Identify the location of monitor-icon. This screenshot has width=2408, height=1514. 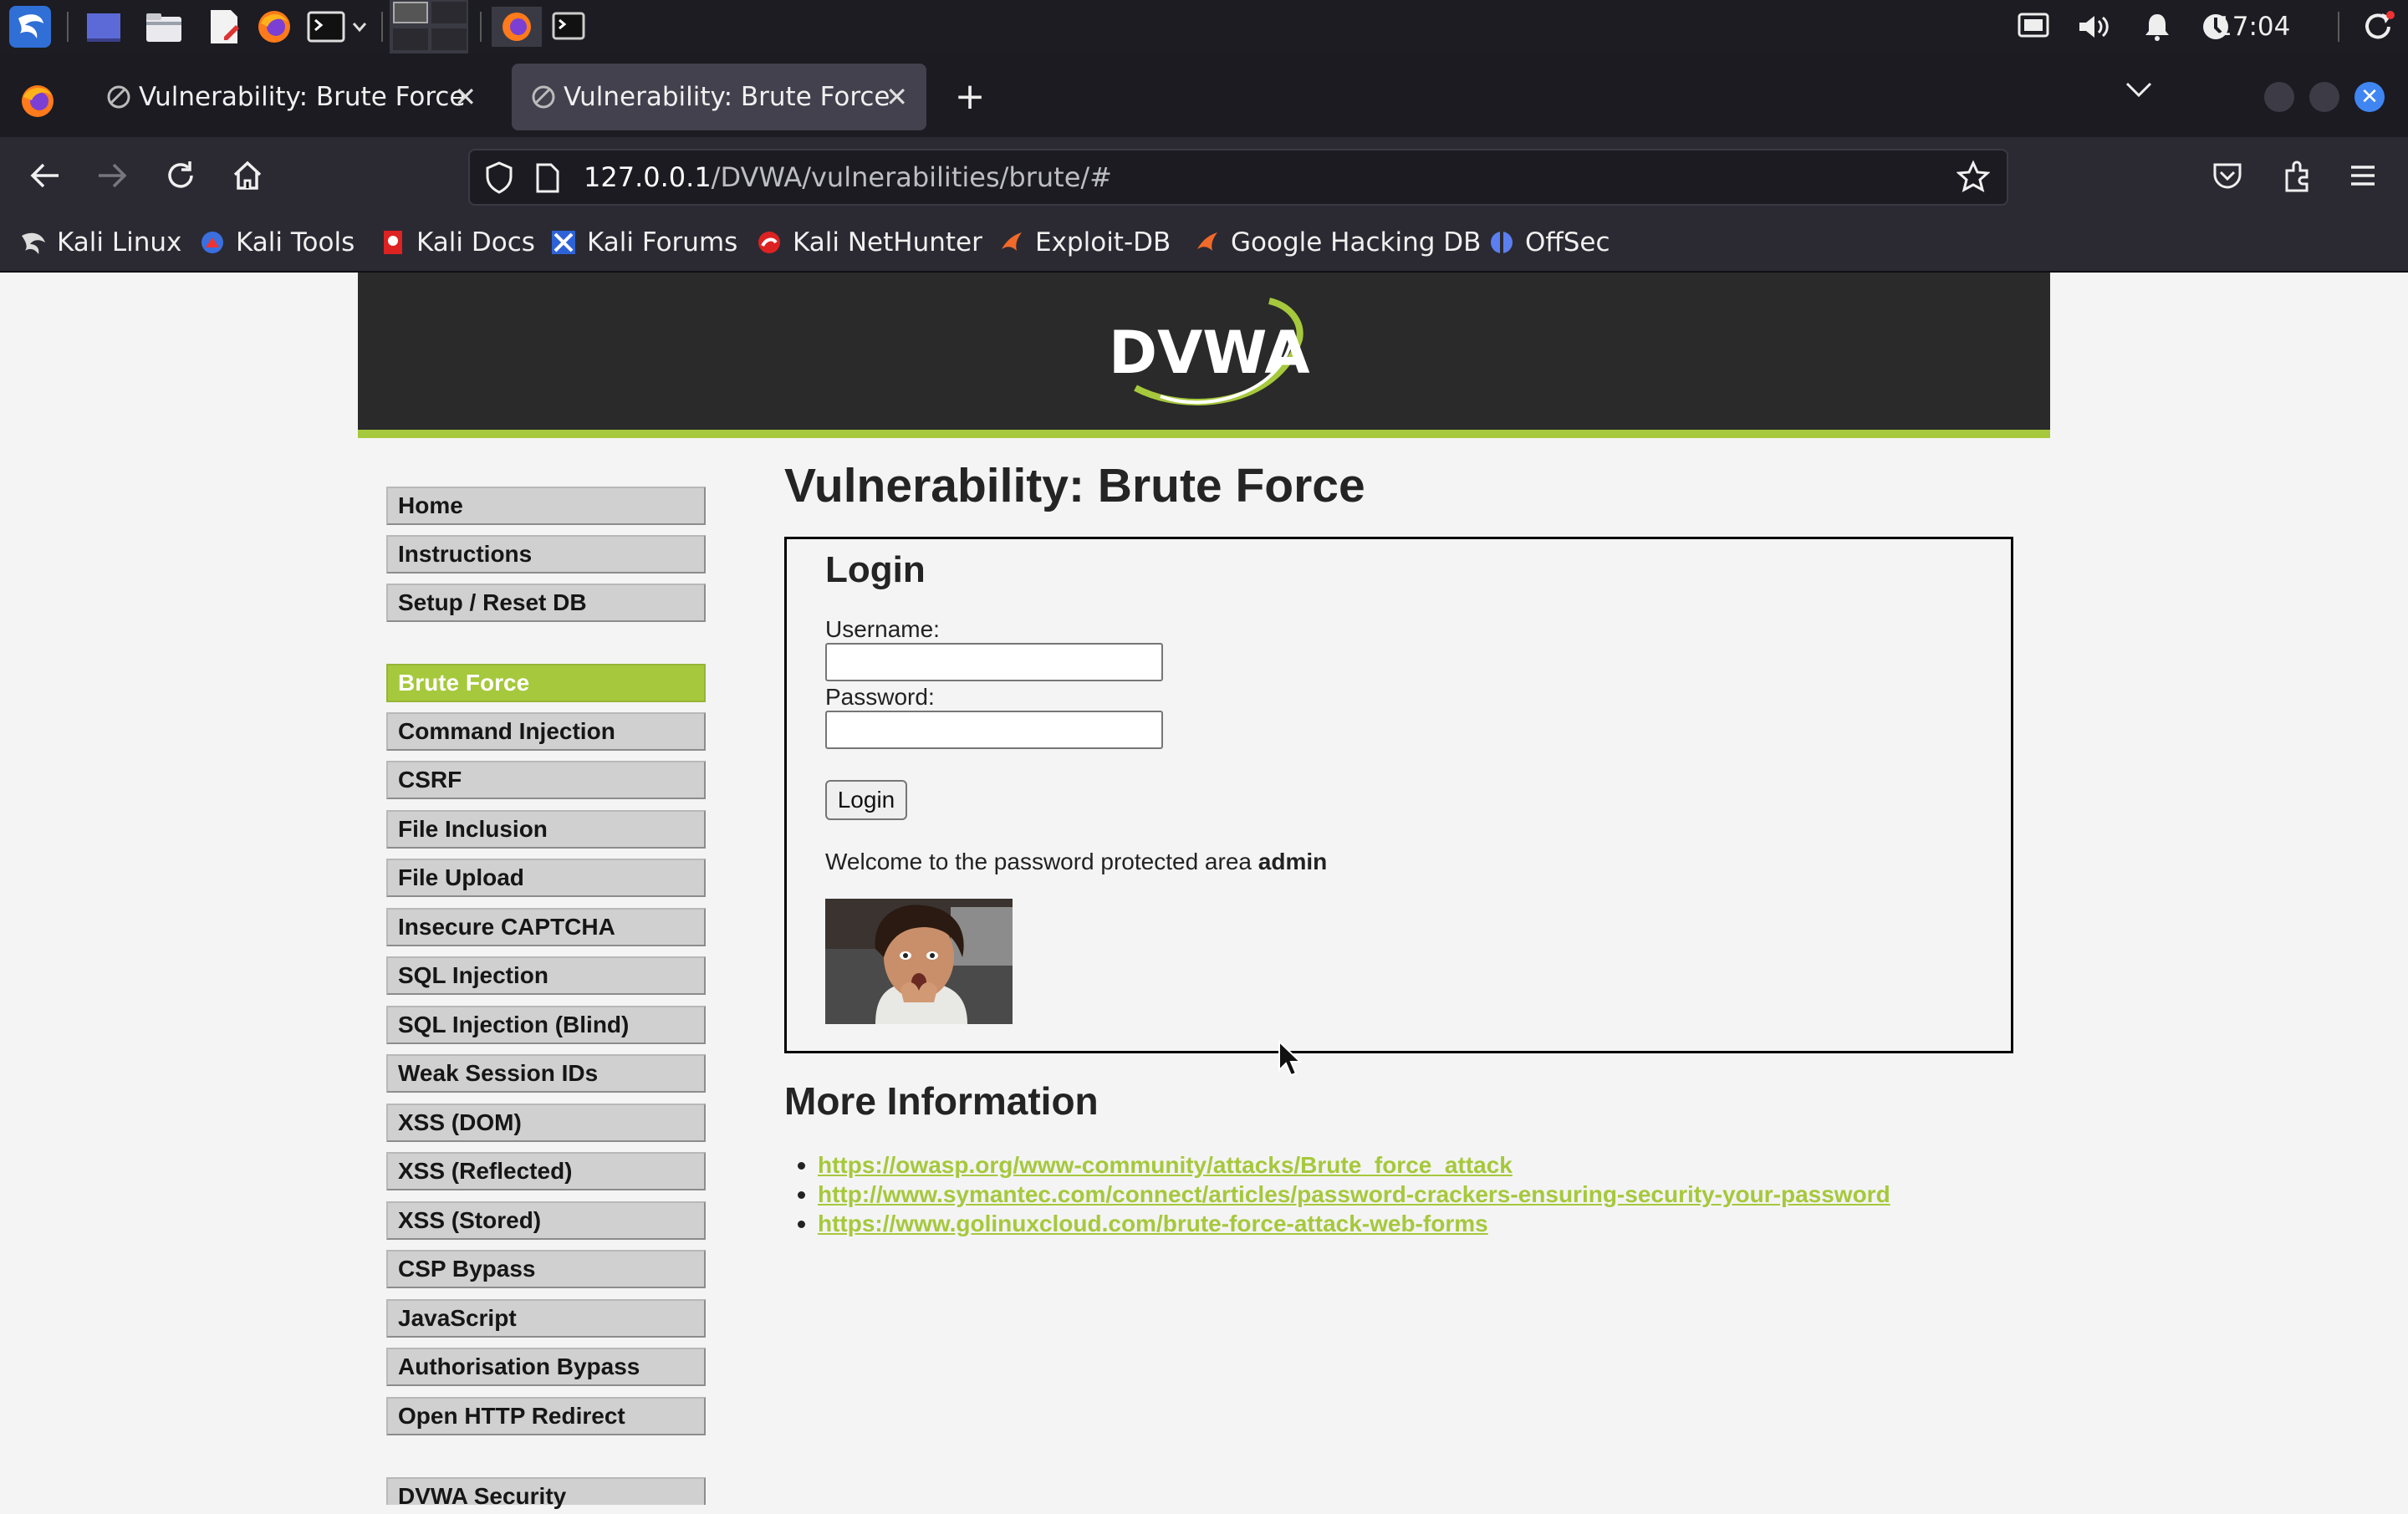
(2033, 27).